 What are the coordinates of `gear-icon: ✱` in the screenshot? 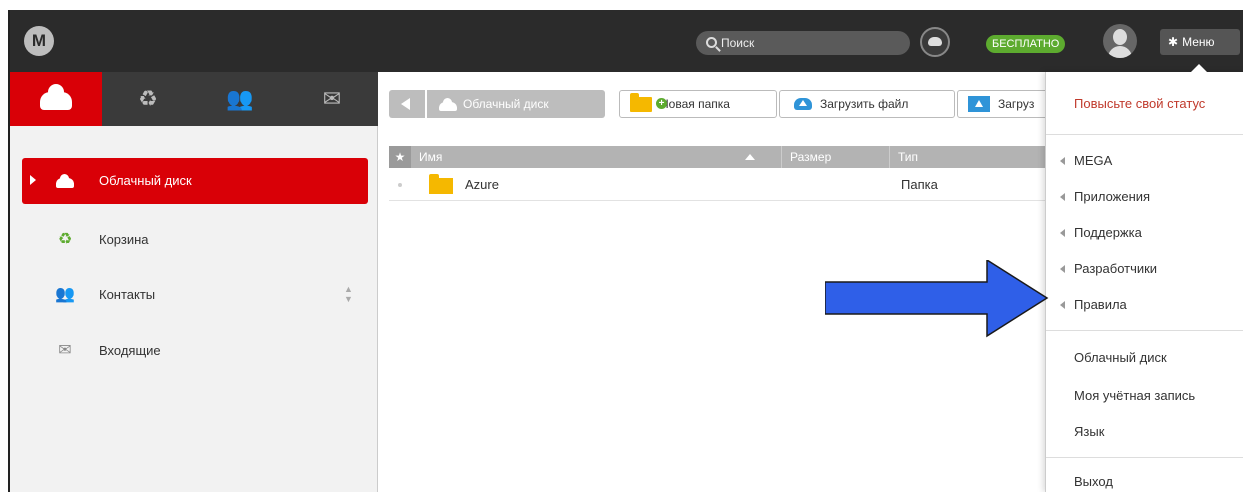 It's located at (1173, 42).